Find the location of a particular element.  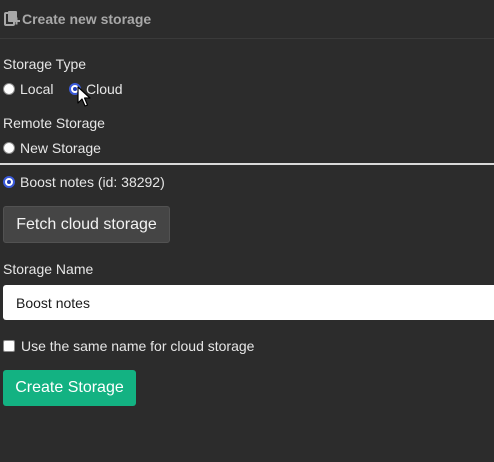

fetch-cloud-storage-button: Fetch cloud storage is located at coordinates (86, 224).